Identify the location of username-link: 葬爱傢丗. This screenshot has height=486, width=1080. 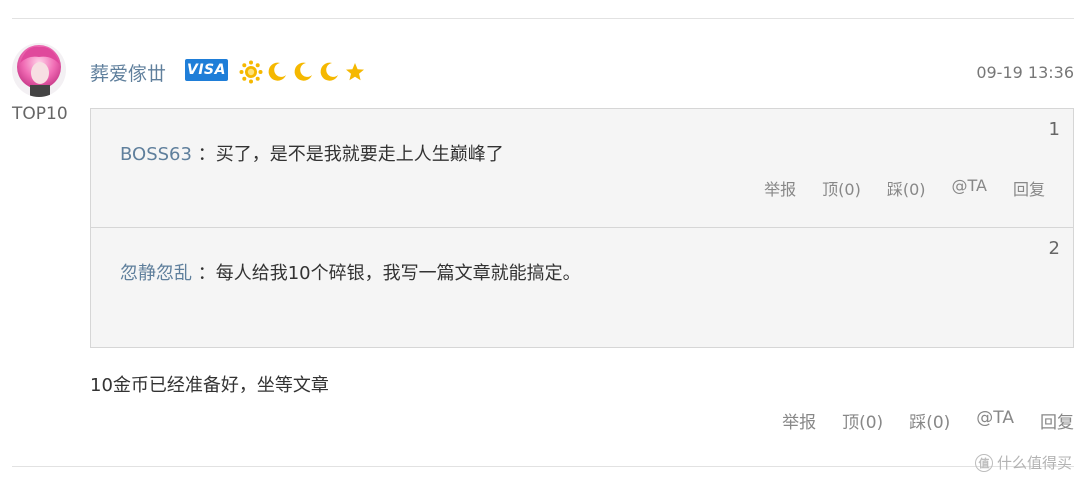
(128, 72).